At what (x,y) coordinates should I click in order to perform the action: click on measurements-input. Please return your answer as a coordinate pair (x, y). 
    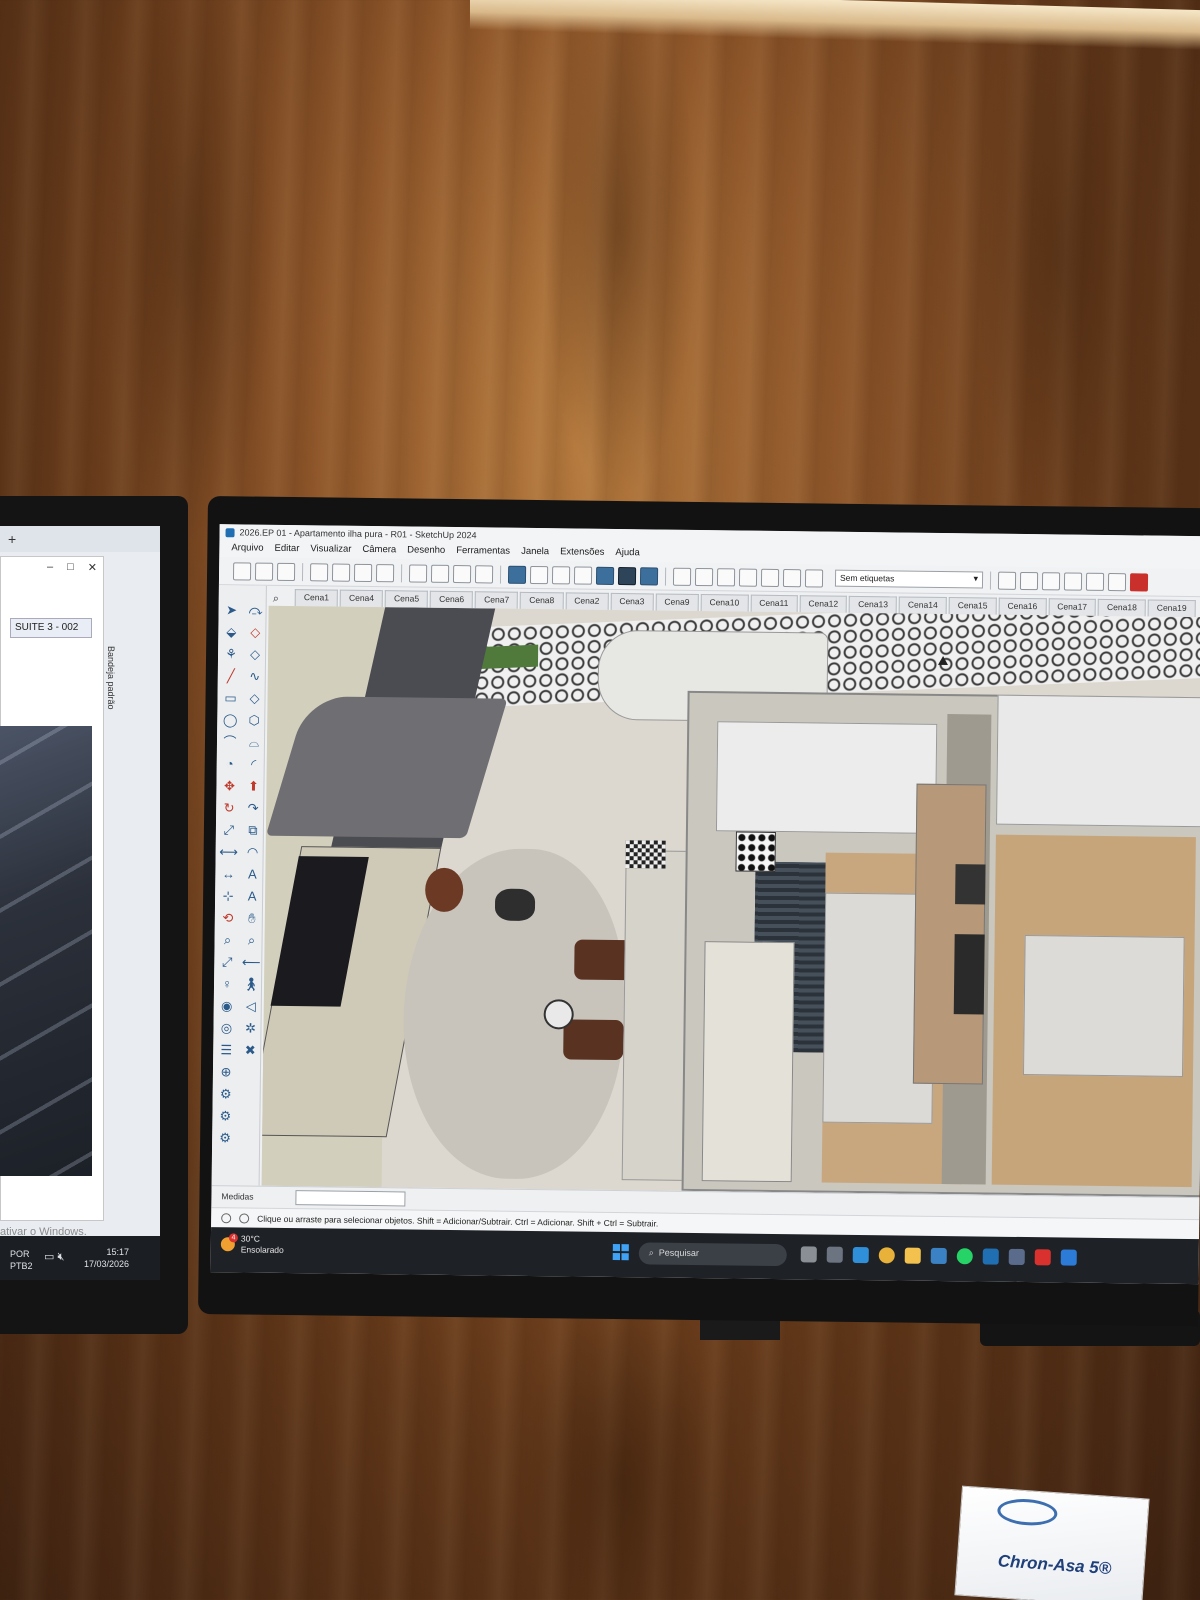
    Looking at the image, I should click on (350, 1198).